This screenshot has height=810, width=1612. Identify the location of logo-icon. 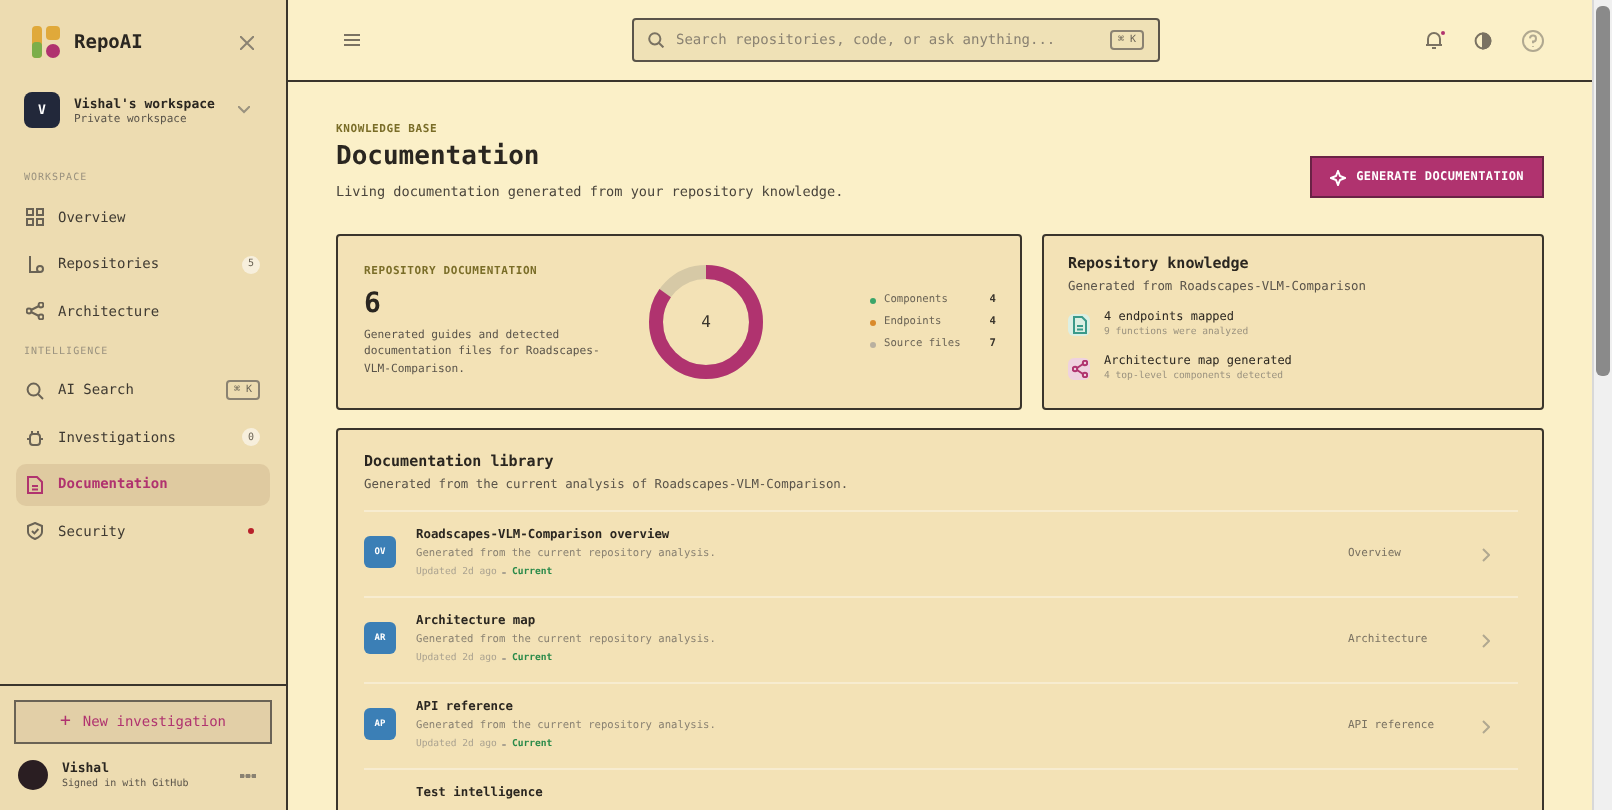
(46, 42).